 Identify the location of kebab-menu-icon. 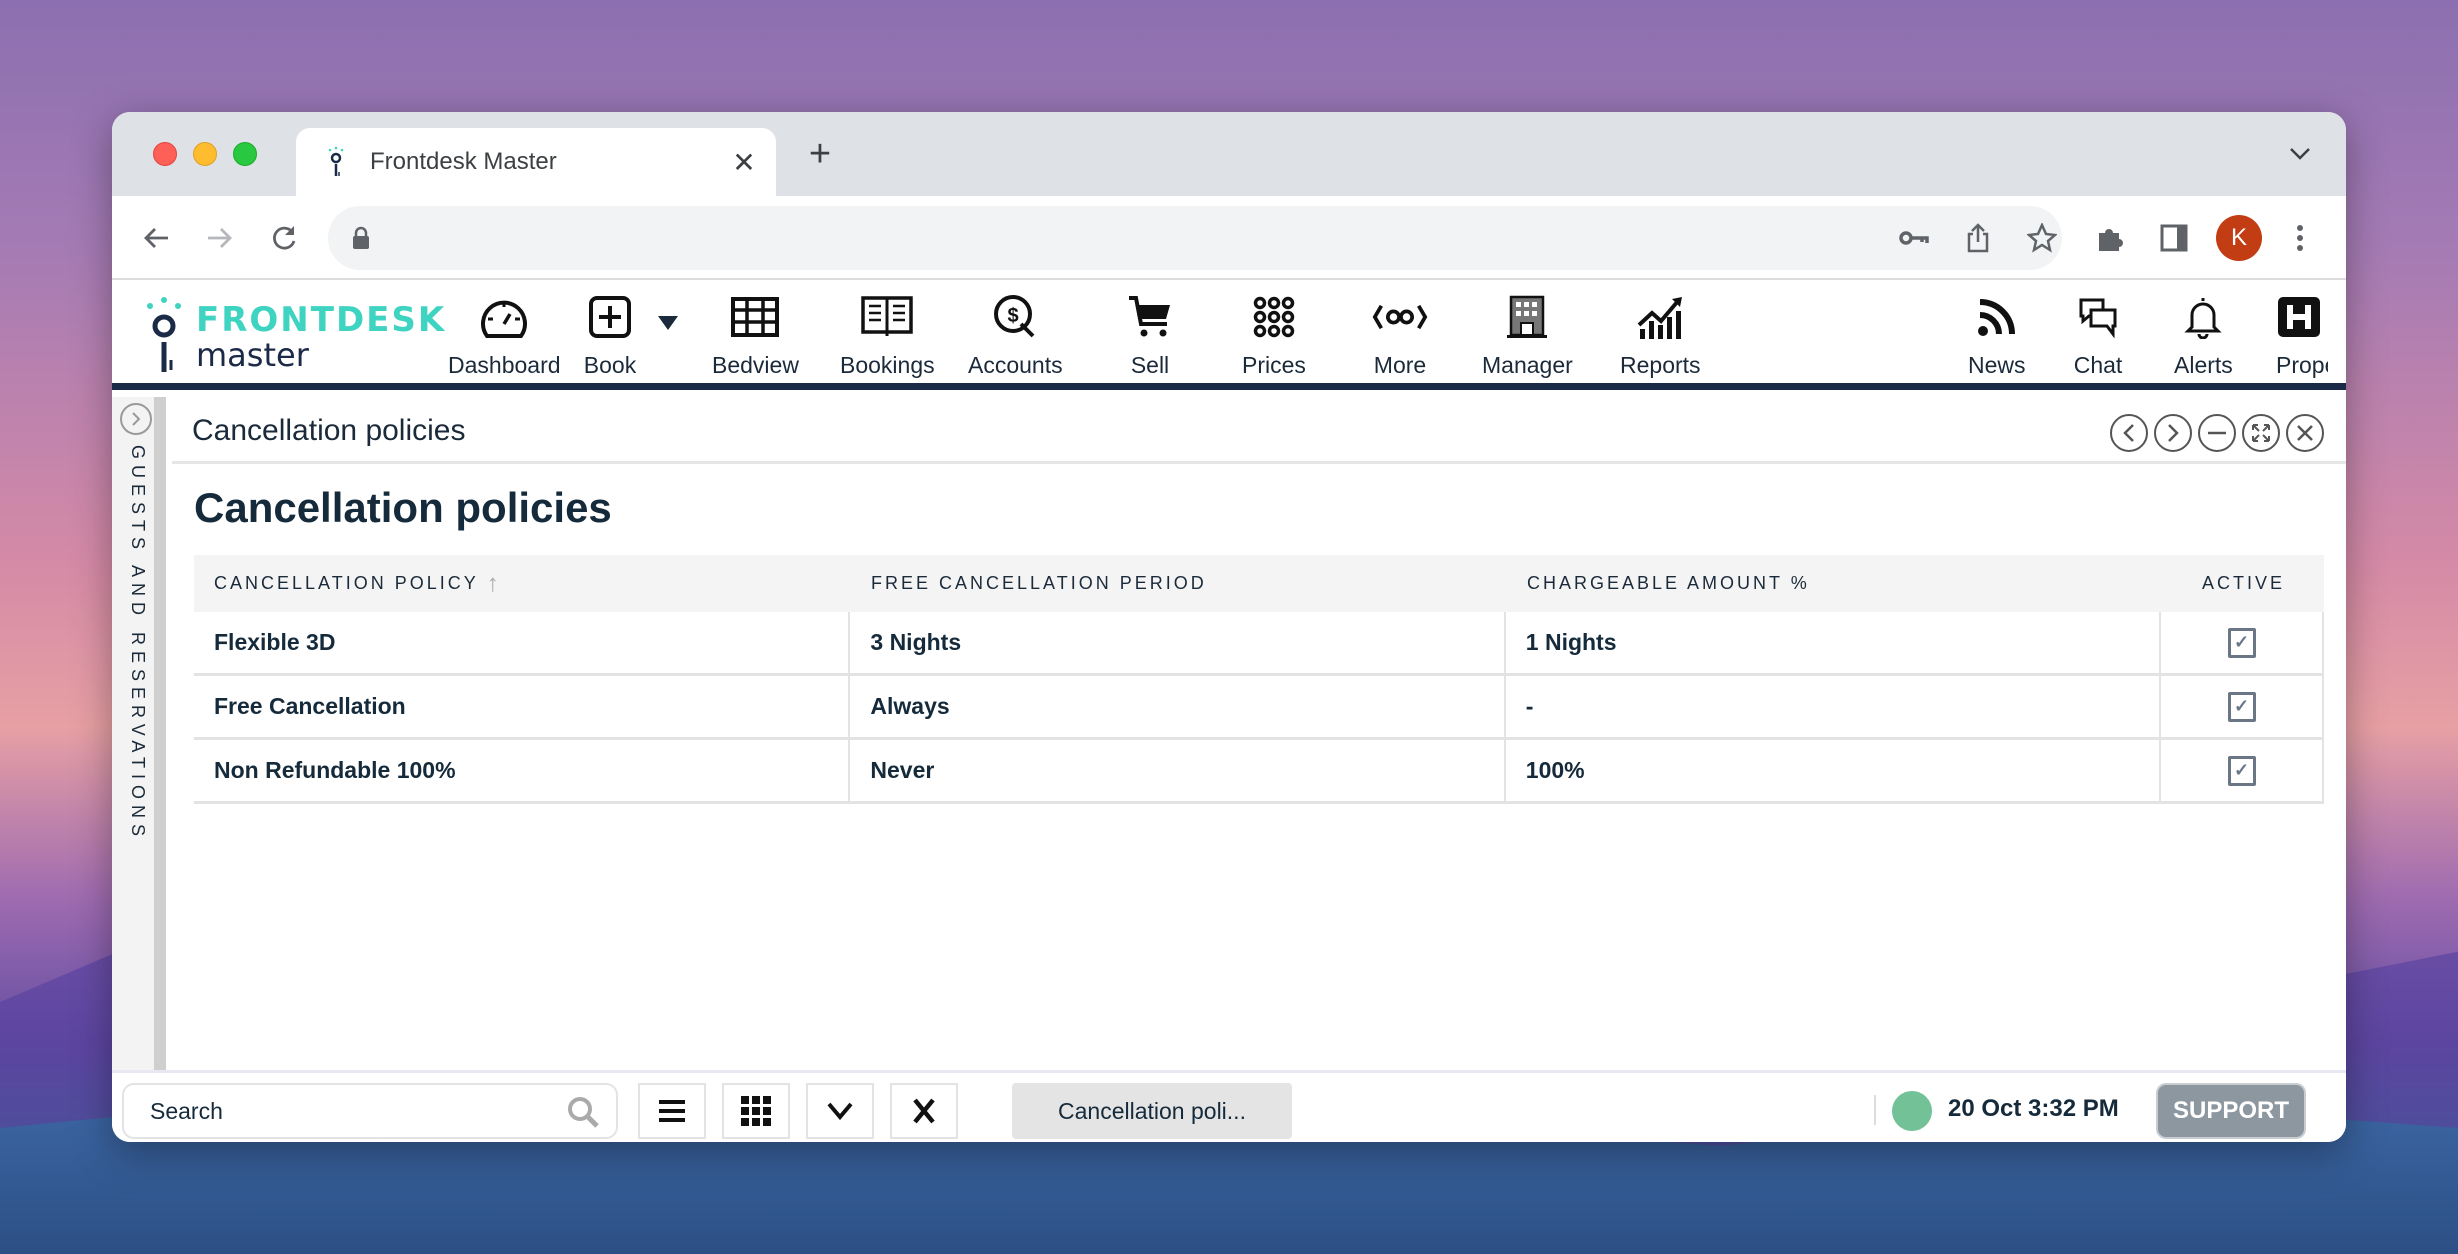
(2300, 238).